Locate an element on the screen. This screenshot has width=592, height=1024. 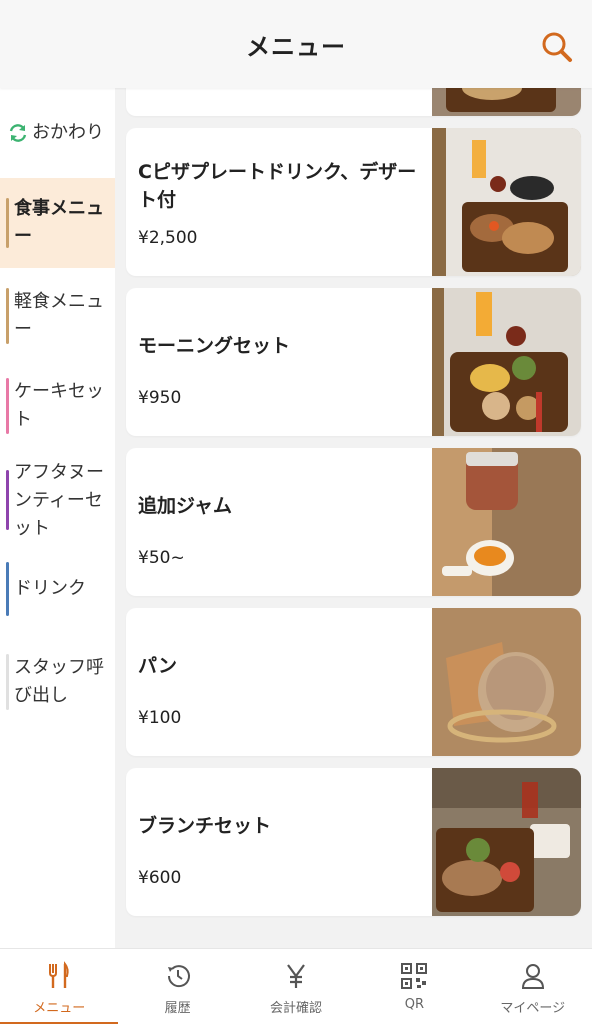
nav-tab-history: 履歴 is located at coordinates (177, 986).